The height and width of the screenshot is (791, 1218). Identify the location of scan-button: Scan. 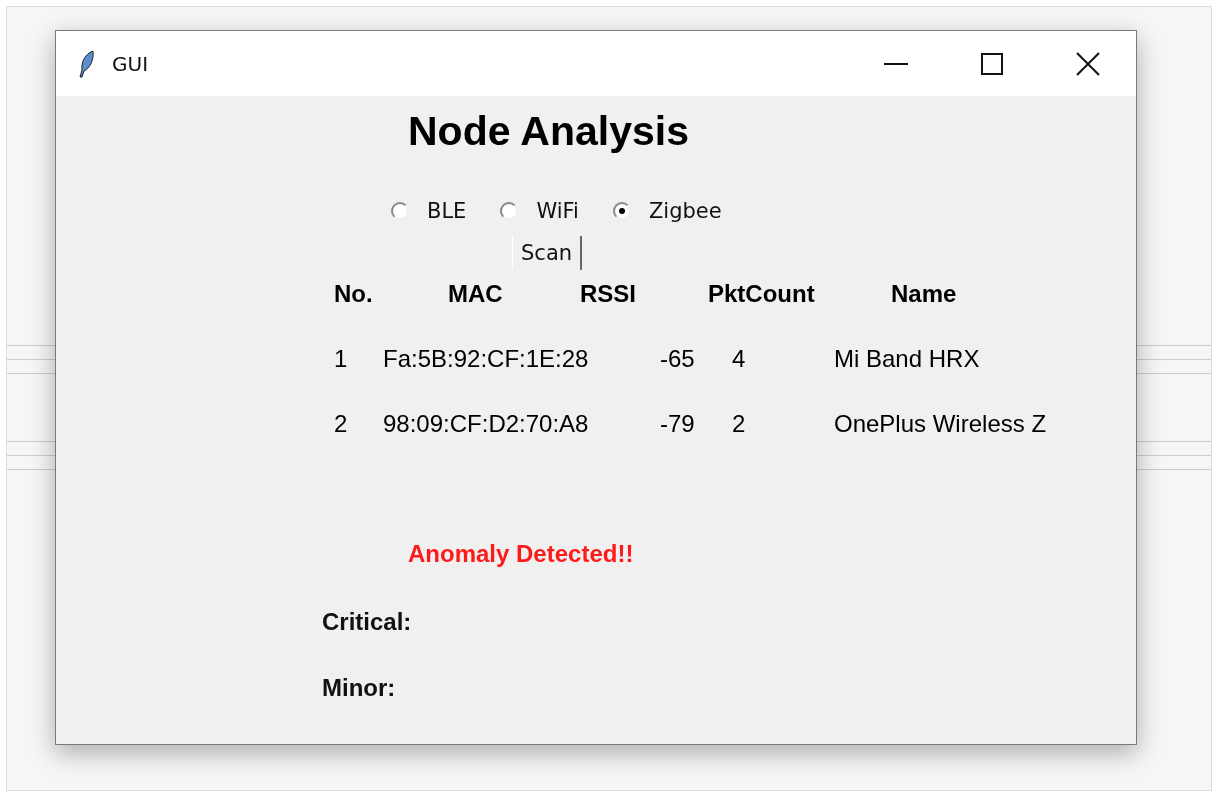
(547, 253).